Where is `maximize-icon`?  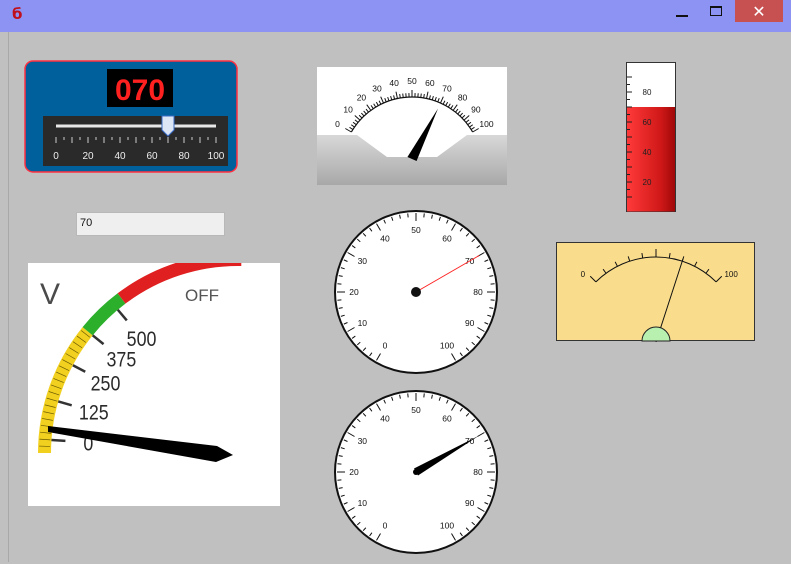
maximize-icon is located at coordinates (716, 11).